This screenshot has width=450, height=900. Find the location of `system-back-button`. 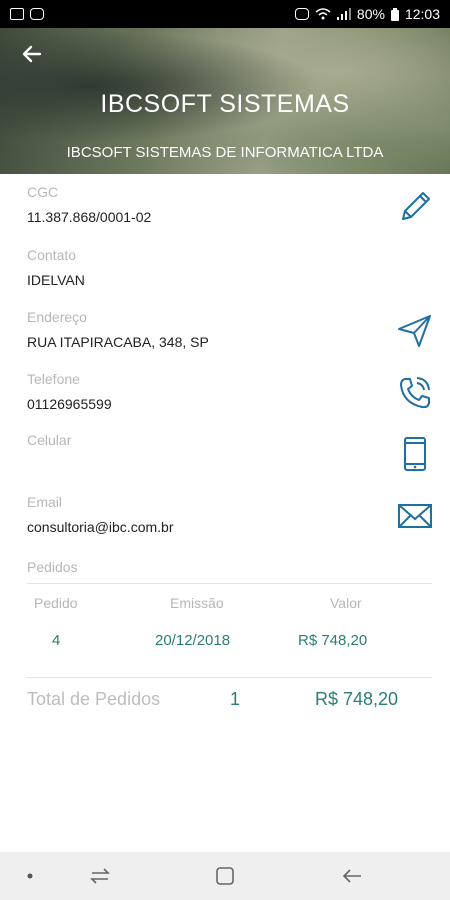

system-back-button is located at coordinates (352, 876).